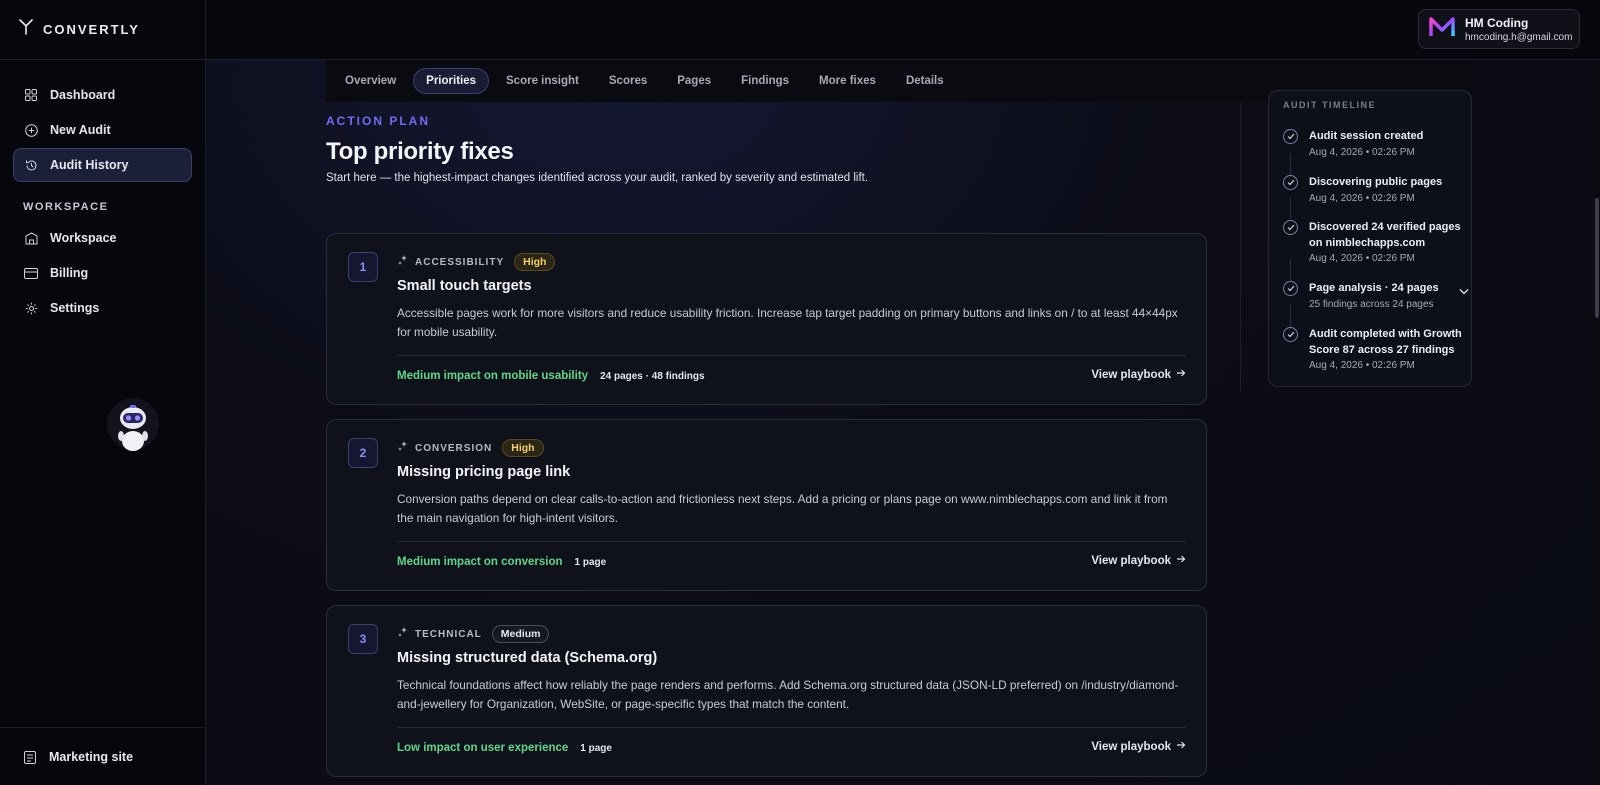 Image resolution: width=1600 pixels, height=785 pixels. I want to click on tab-overview: Overview, so click(370, 81).